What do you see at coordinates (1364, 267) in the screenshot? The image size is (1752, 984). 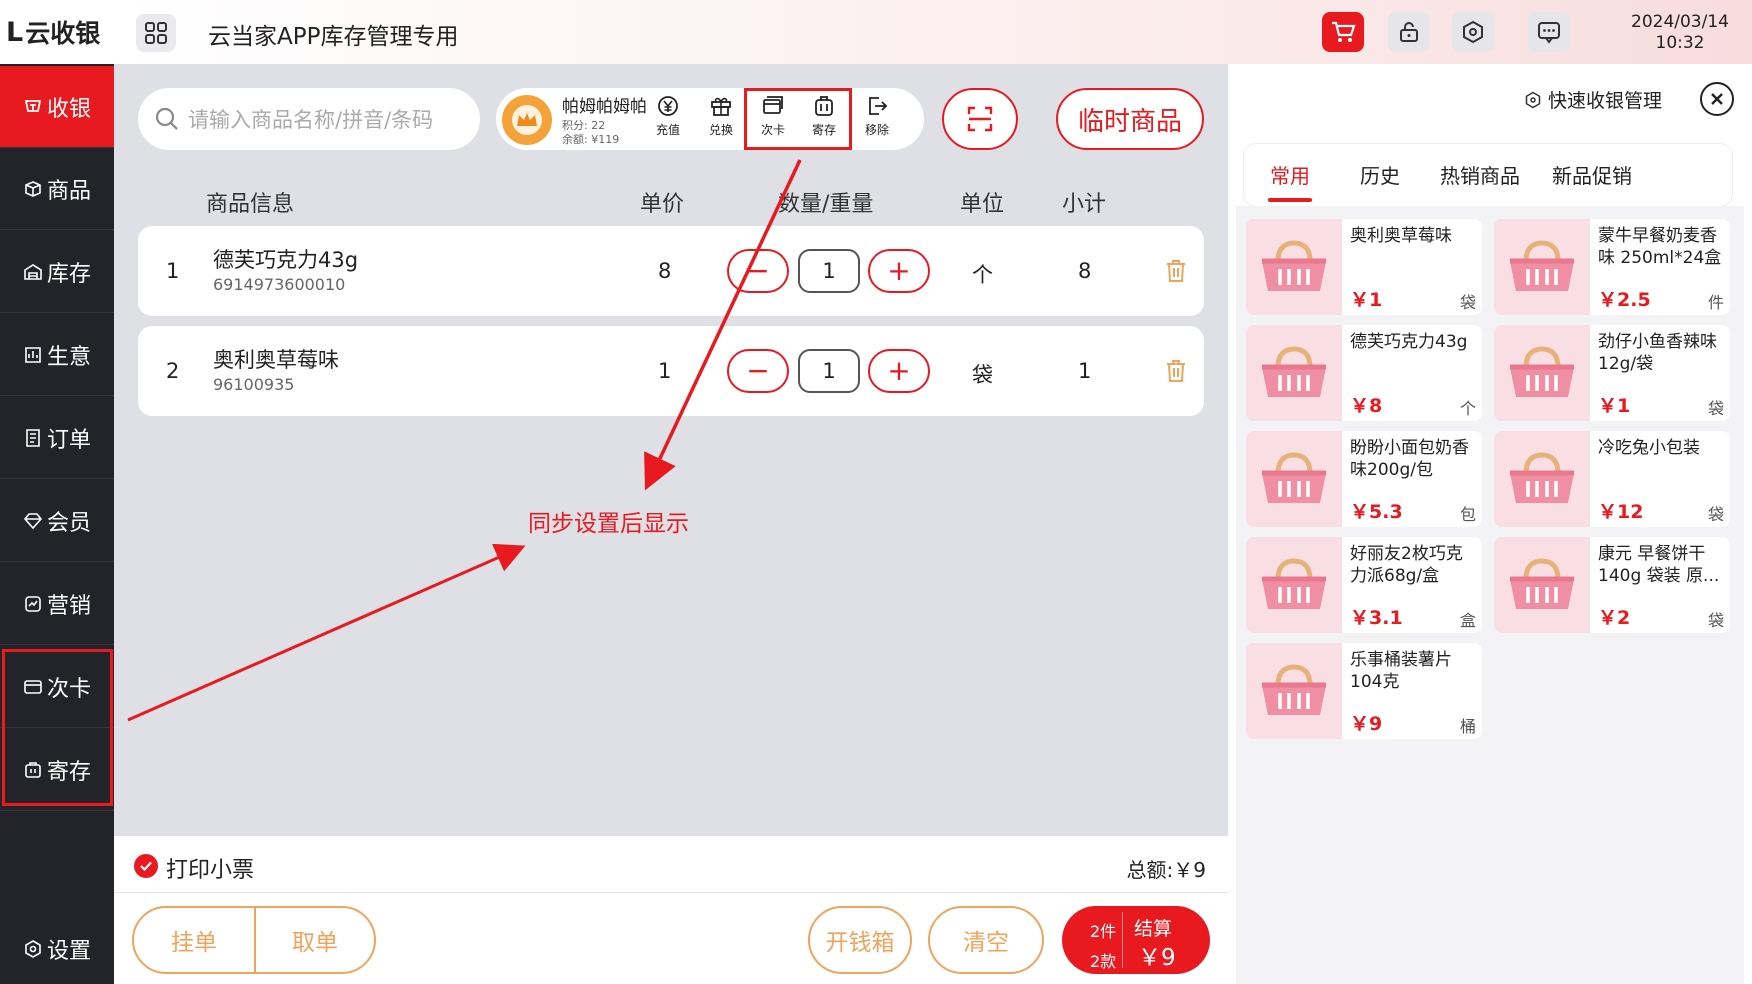 I see `product-card: 奥利奥草莓味 ￥1 袋` at bounding box center [1364, 267].